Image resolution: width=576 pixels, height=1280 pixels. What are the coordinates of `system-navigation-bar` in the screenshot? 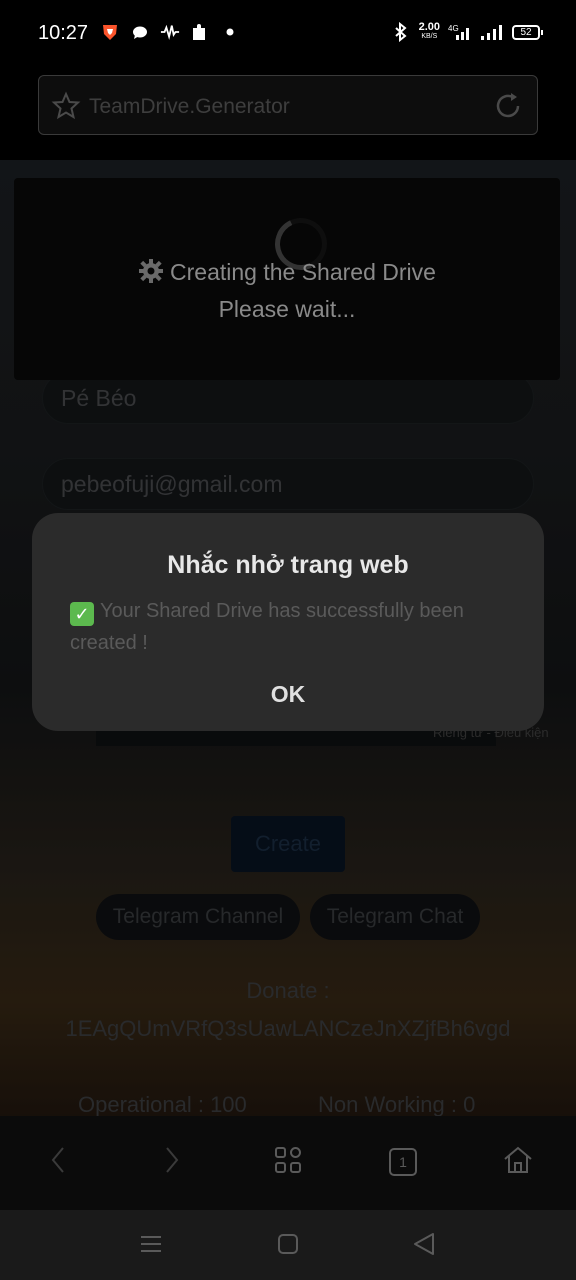 It's located at (288, 1245).